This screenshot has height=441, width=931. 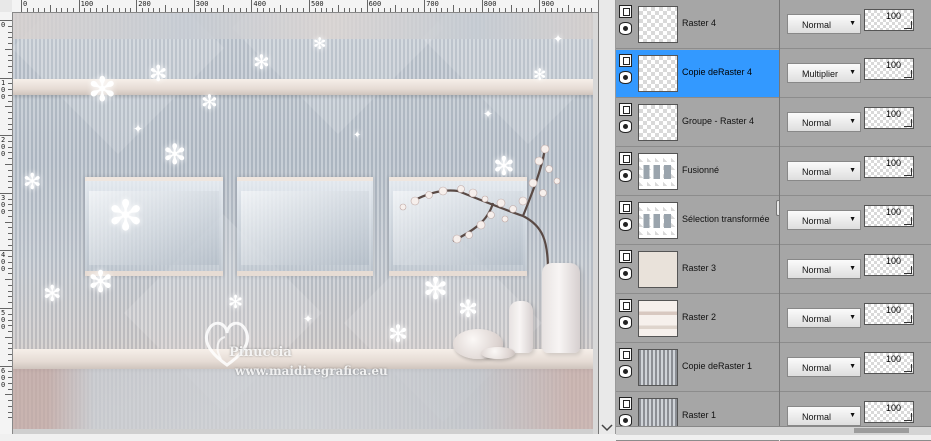 What do you see at coordinates (697, 123) in the screenshot?
I see `layer-row: Groupe - Raster 4` at bounding box center [697, 123].